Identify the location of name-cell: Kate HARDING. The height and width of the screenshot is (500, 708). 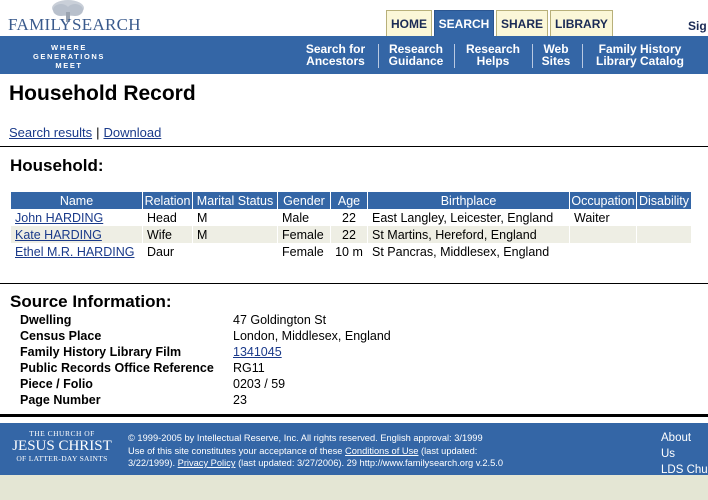
(77, 234).